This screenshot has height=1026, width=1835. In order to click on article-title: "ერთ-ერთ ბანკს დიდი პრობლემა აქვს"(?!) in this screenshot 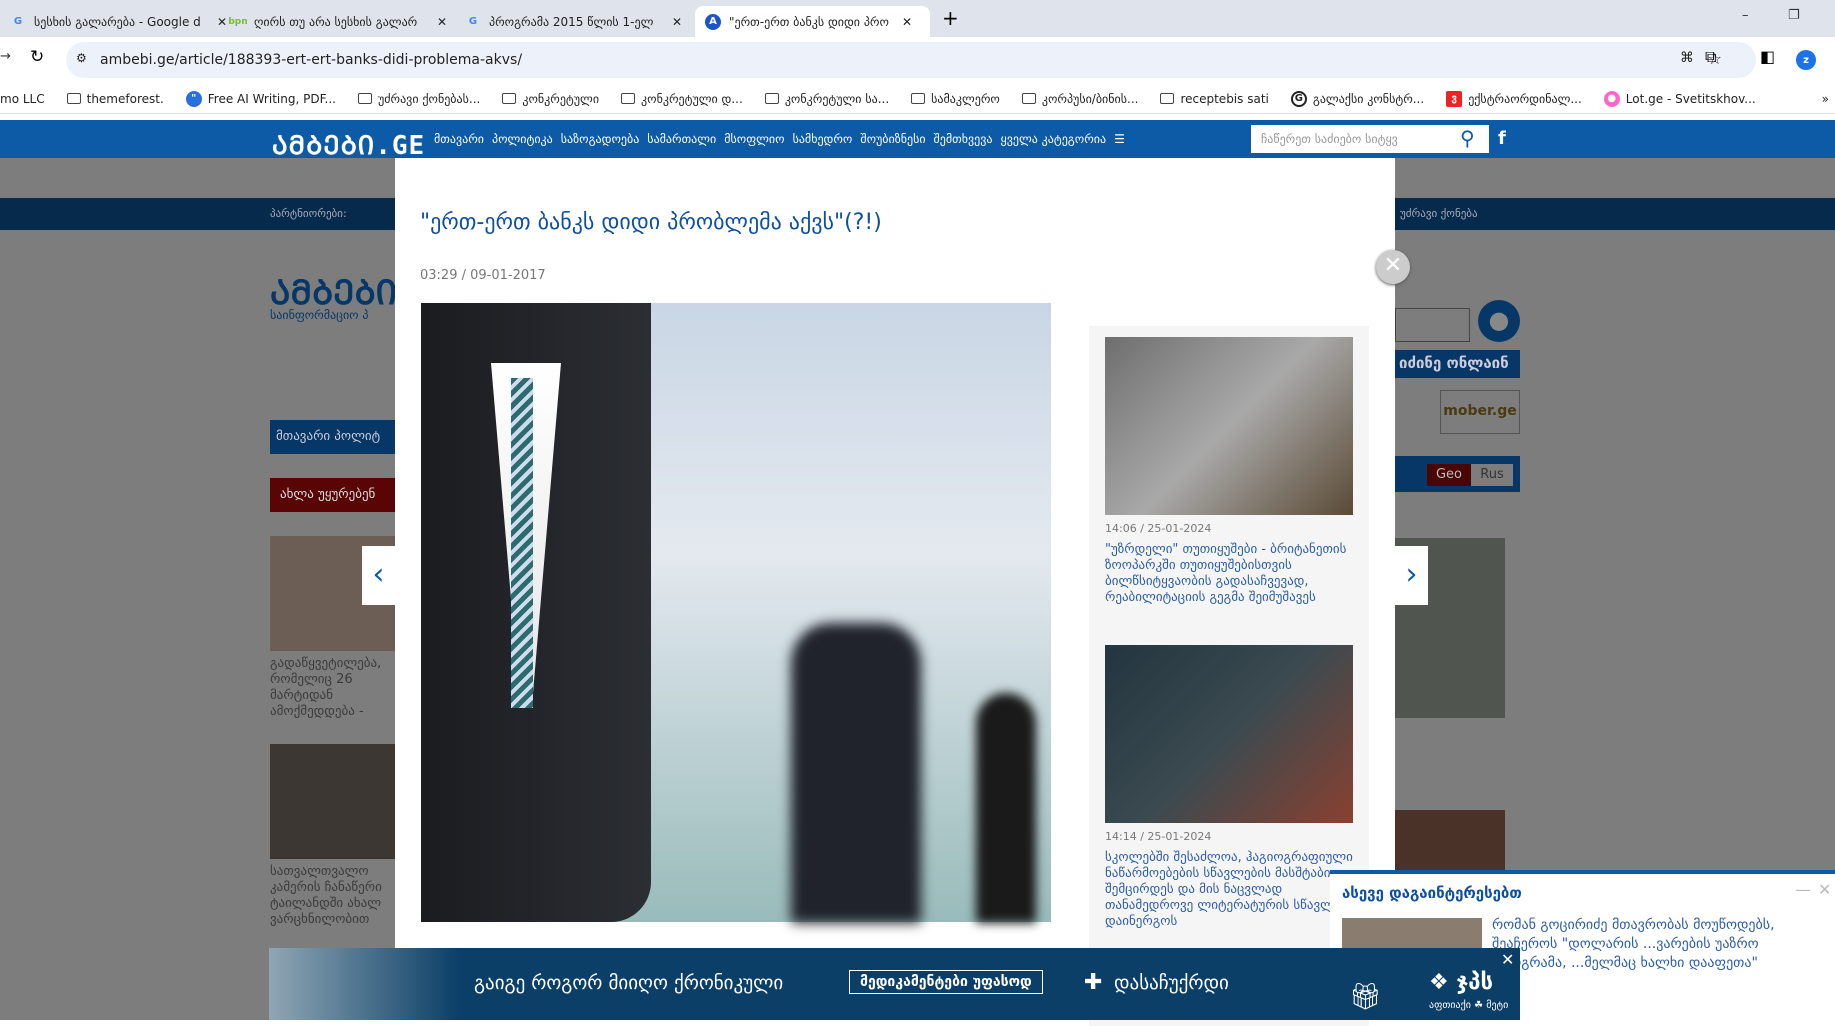, I will do `click(651, 222)`.